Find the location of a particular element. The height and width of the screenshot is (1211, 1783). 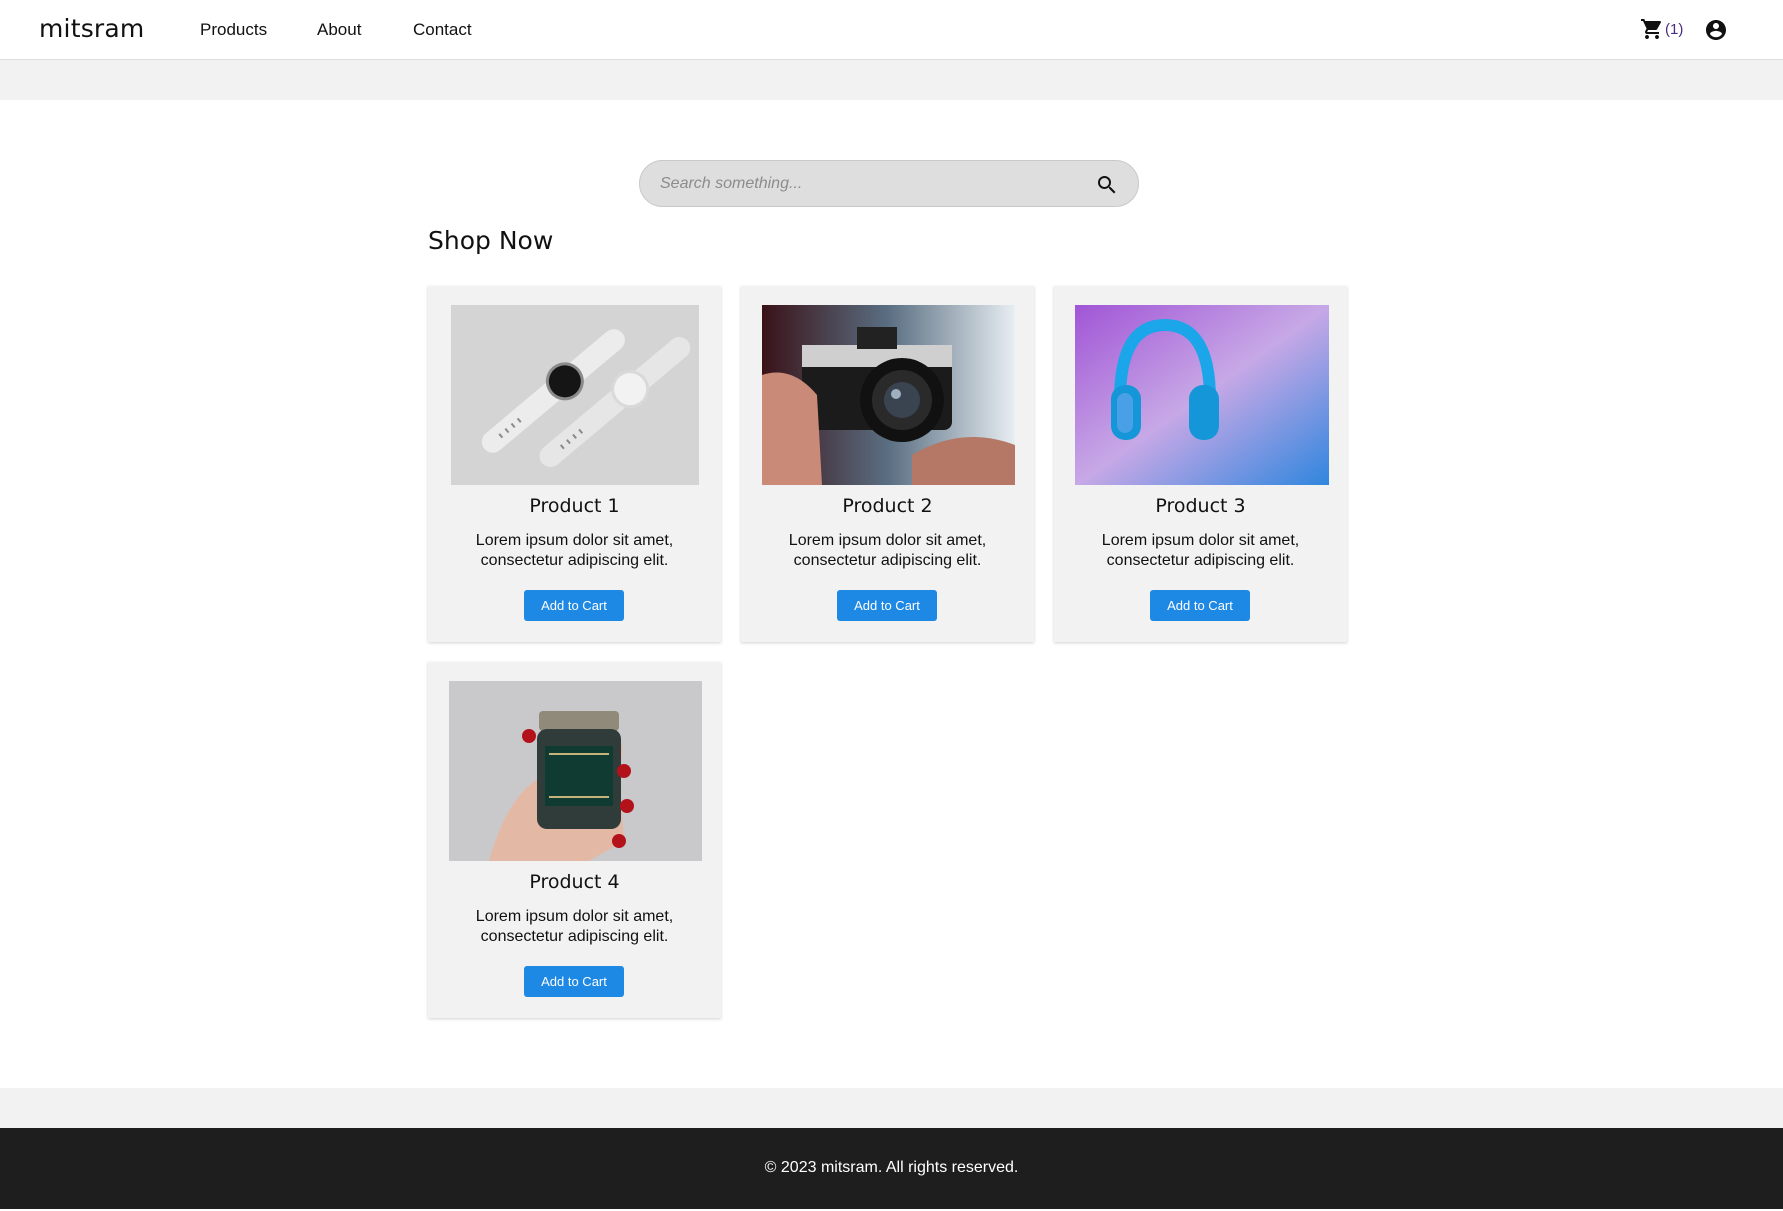

account-circle-icon is located at coordinates (1716, 30).